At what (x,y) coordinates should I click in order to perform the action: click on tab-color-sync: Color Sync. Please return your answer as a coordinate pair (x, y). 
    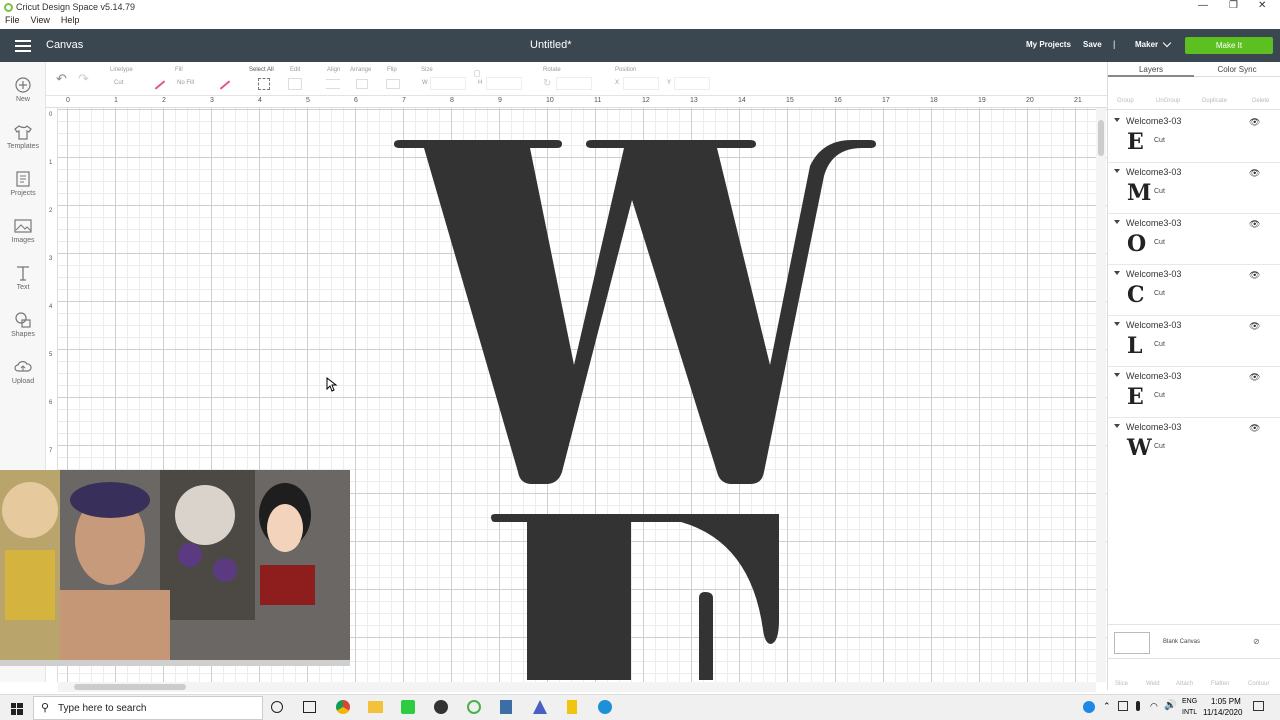
    Looking at the image, I should click on (1237, 69).